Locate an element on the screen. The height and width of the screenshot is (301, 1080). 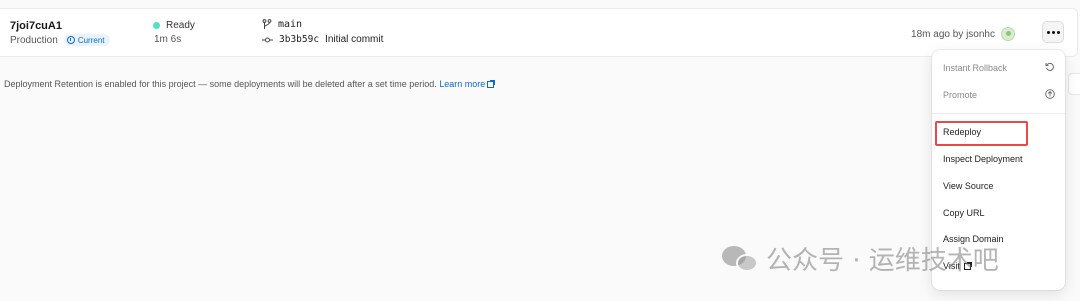
current-badge-label: Current is located at coordinates (91, 40).